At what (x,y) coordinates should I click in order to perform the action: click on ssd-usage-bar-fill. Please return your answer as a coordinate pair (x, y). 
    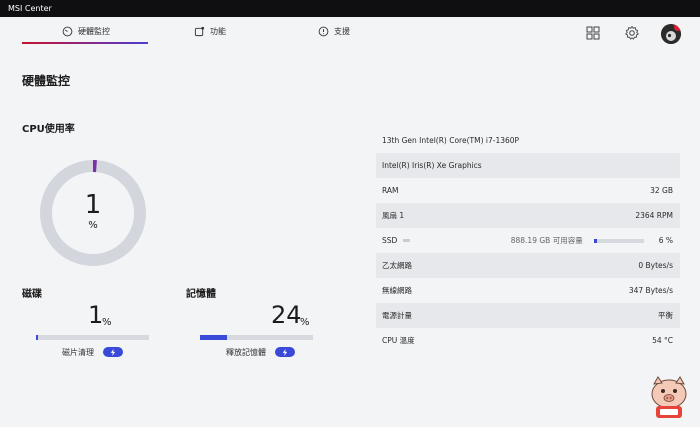
    Looking at the image, I should click on (595, 240).